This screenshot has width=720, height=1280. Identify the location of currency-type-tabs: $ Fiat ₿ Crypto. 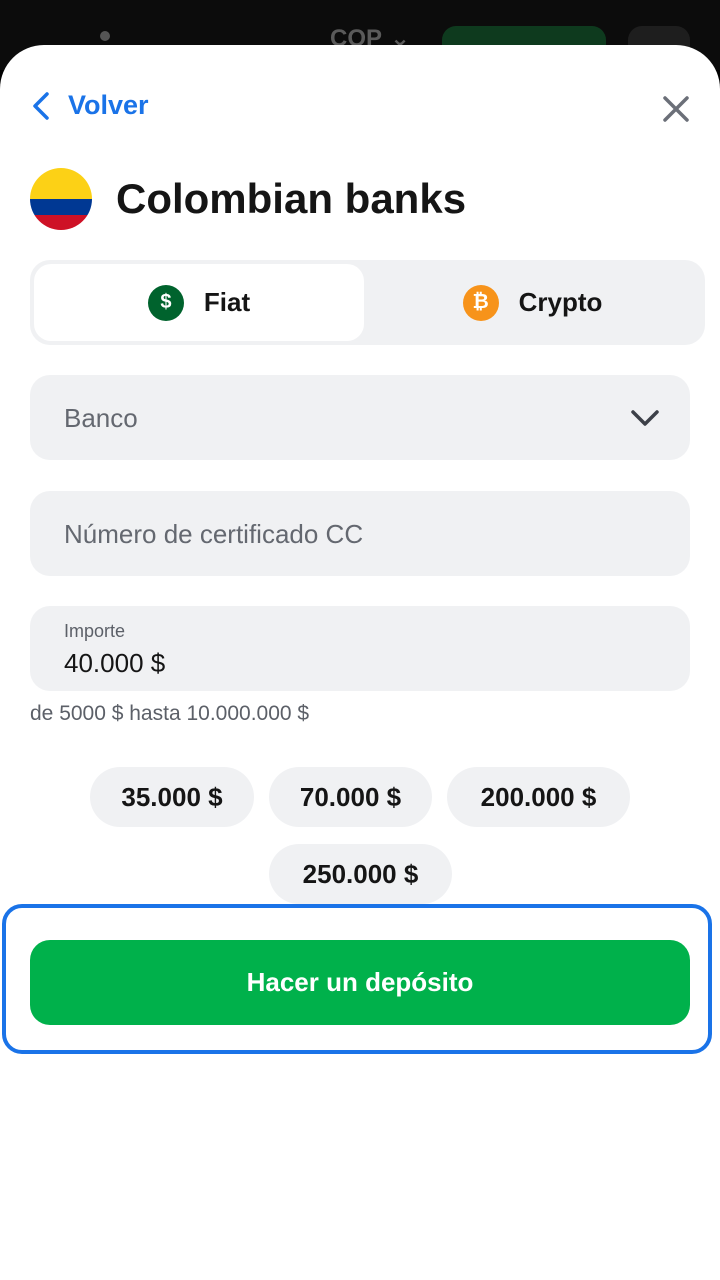
(367, 302).